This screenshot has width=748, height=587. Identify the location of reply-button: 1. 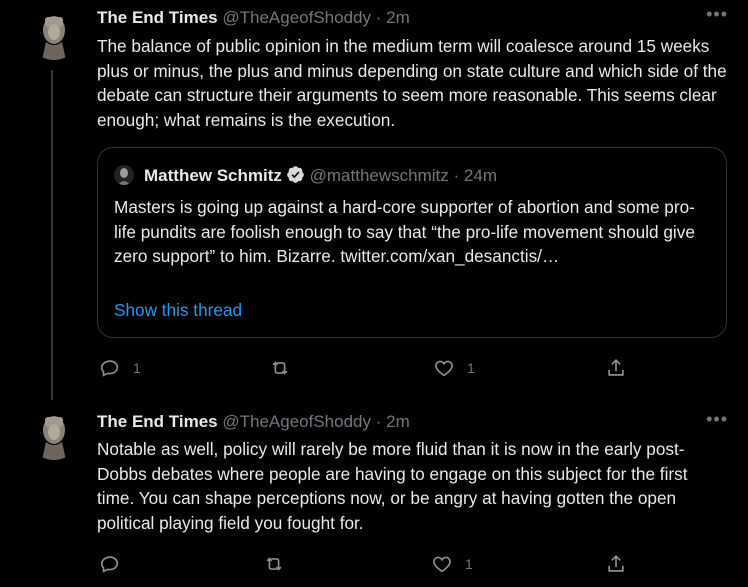
(120, 368).